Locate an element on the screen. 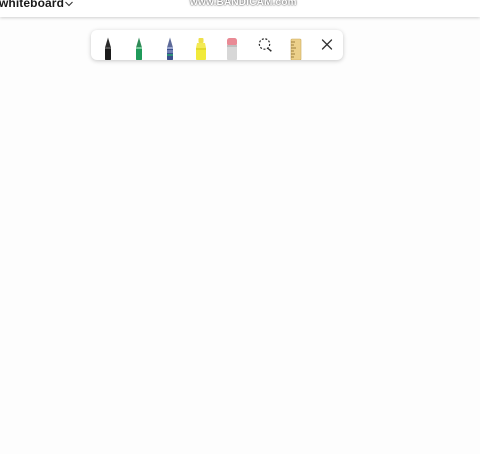 The image size is (480, 454). pen-black-button is located at coordinates (108, 45).